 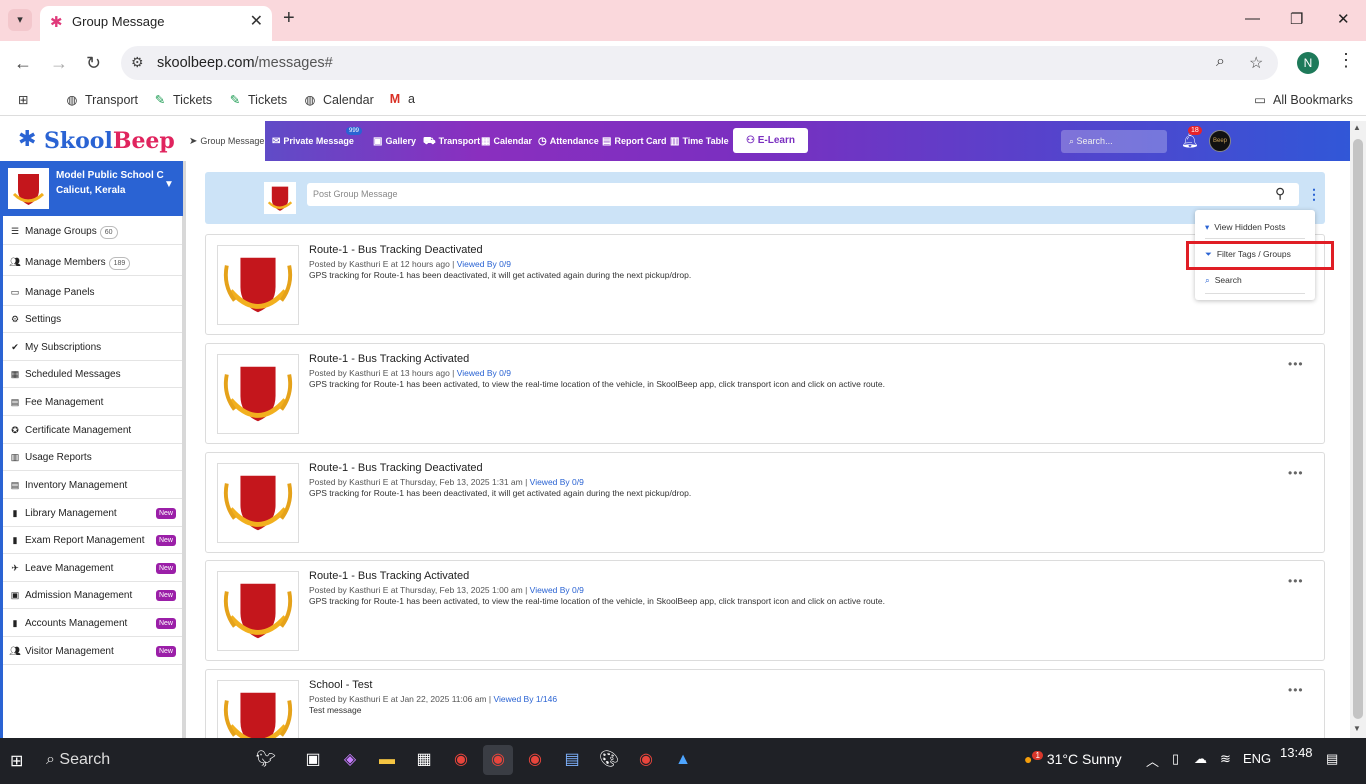 What do you see at coordinates (137, 62) in the screenshot?
I see `site-info-icon: ⚙` at bounding box center [137, 62].